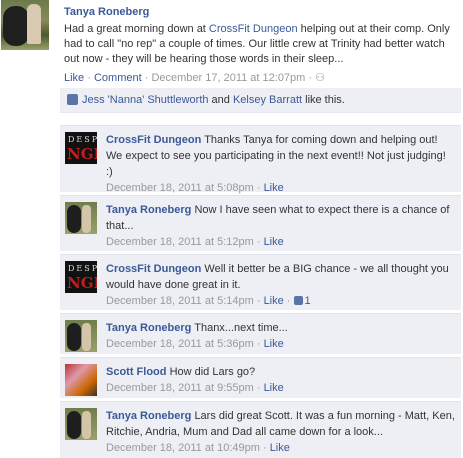 The image size is (463, 458). What do you see at coordinates (180, 188) in the screenshot?
I see `comment-timestamp: December 18, 2011 at 5:08pm` at bounding box center [180, 188].